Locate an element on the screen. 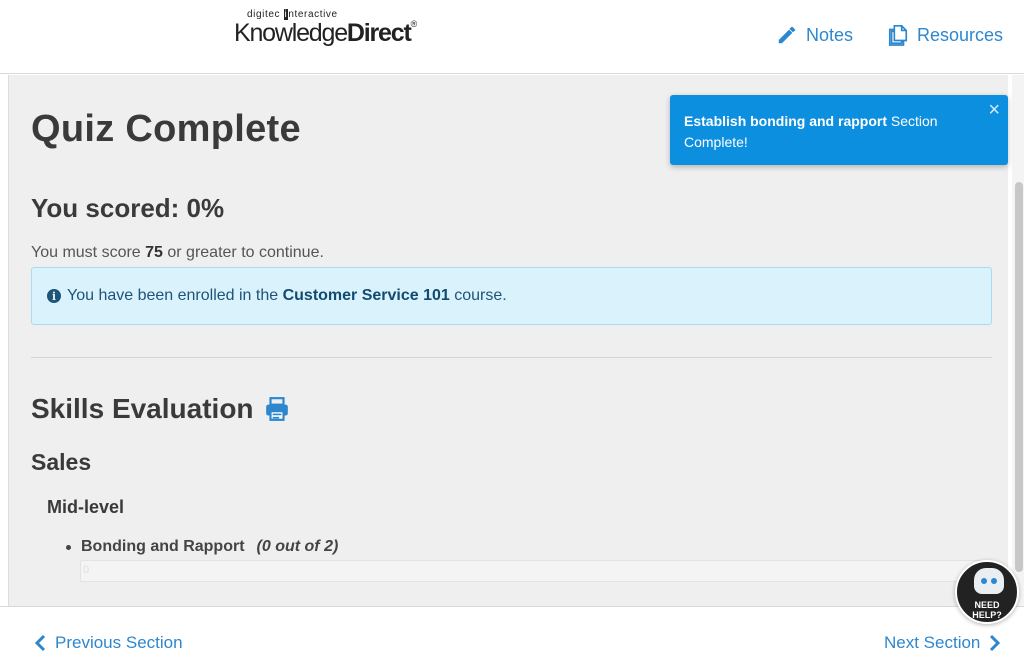  info-circle-icon: i is located at coordinates (54, 296).